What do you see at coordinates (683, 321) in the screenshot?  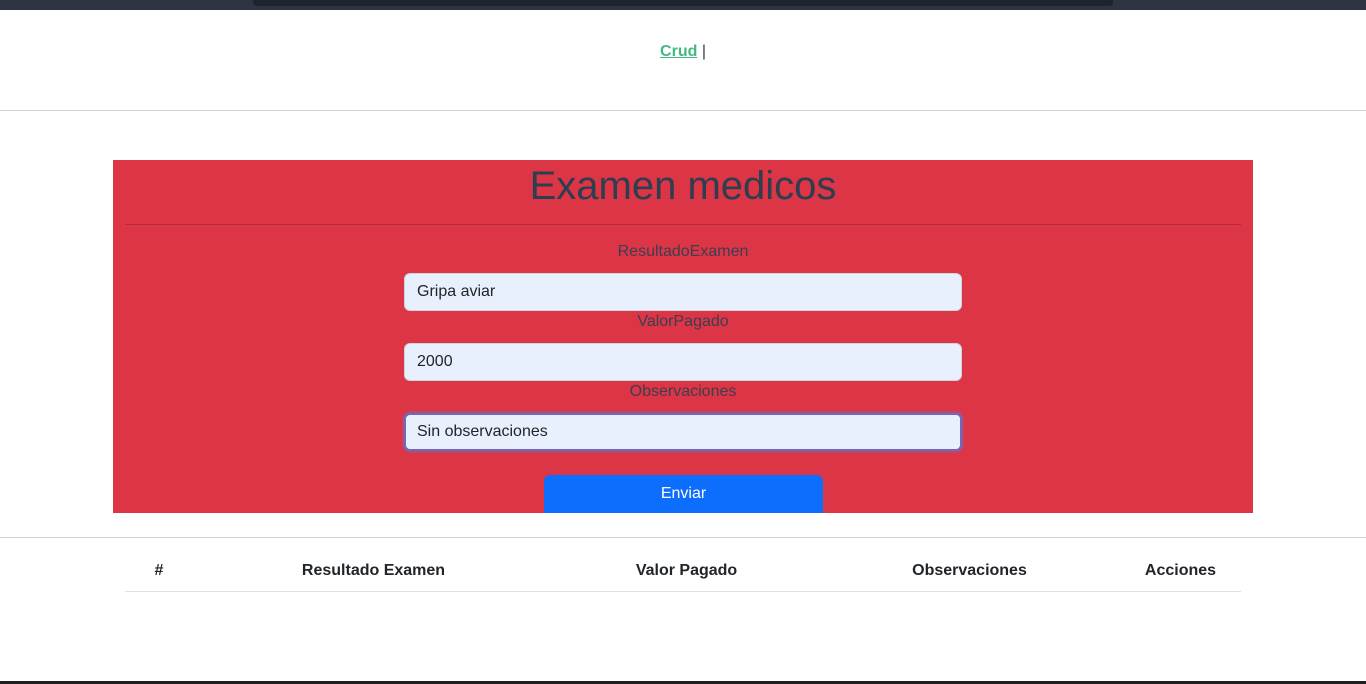 I see `valor-pagado-label: ValorPagado` at bounding box center [683, 321].